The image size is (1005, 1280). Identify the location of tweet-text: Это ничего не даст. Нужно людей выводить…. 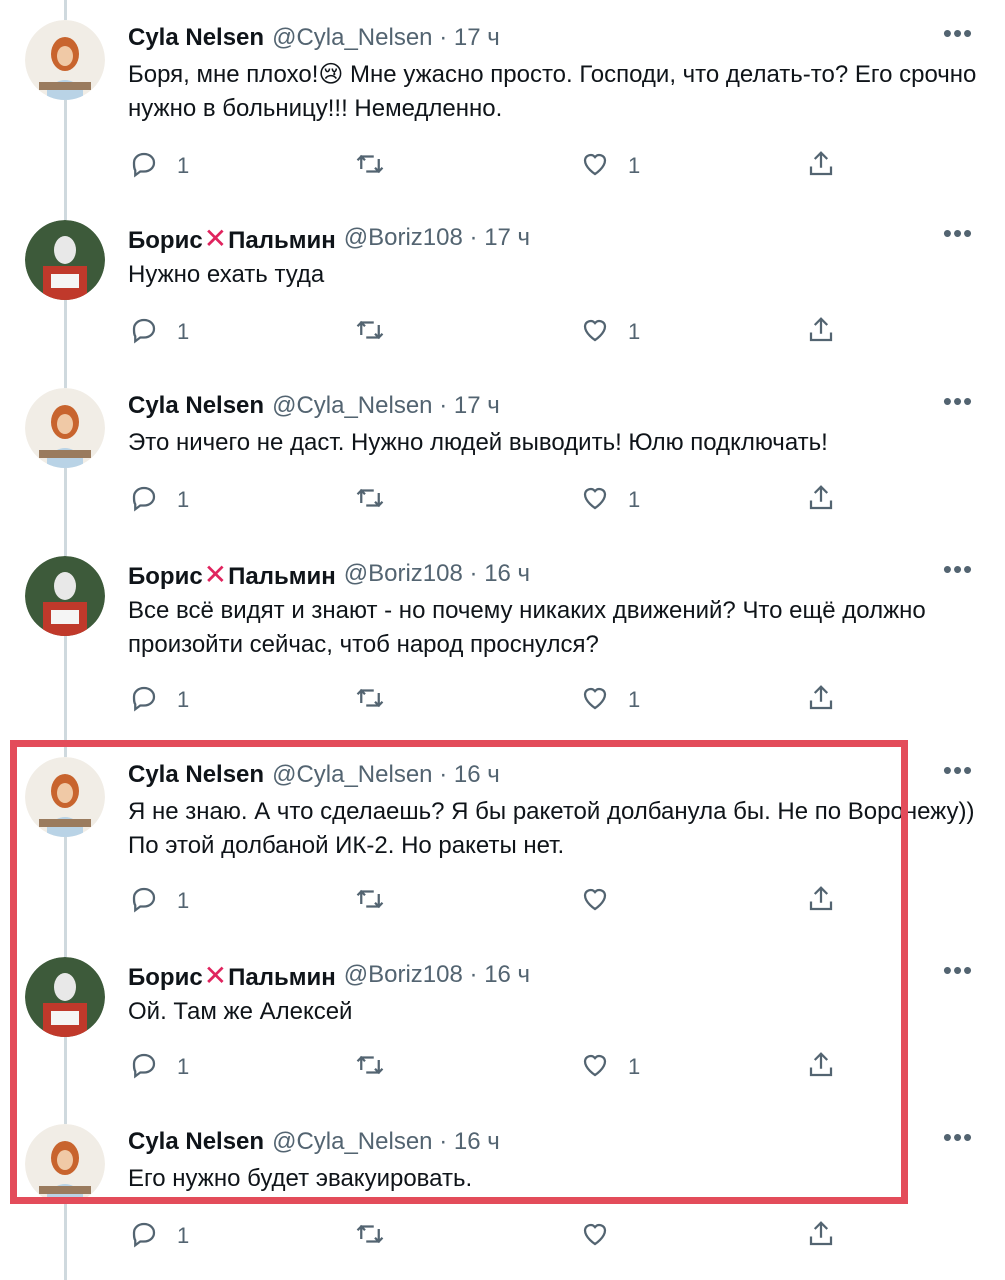
(478, 442).